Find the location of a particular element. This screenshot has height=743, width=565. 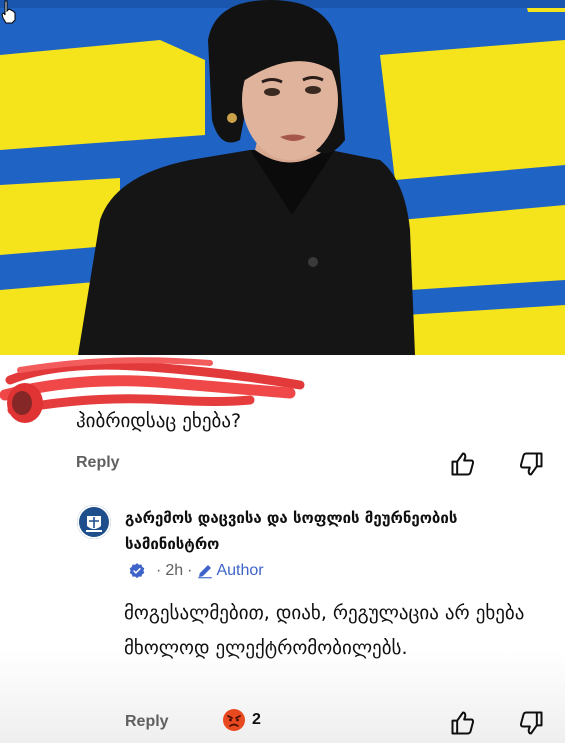

comment-text: ჰიბრიდსაც ეხება? is located at coordinates (159, 421).